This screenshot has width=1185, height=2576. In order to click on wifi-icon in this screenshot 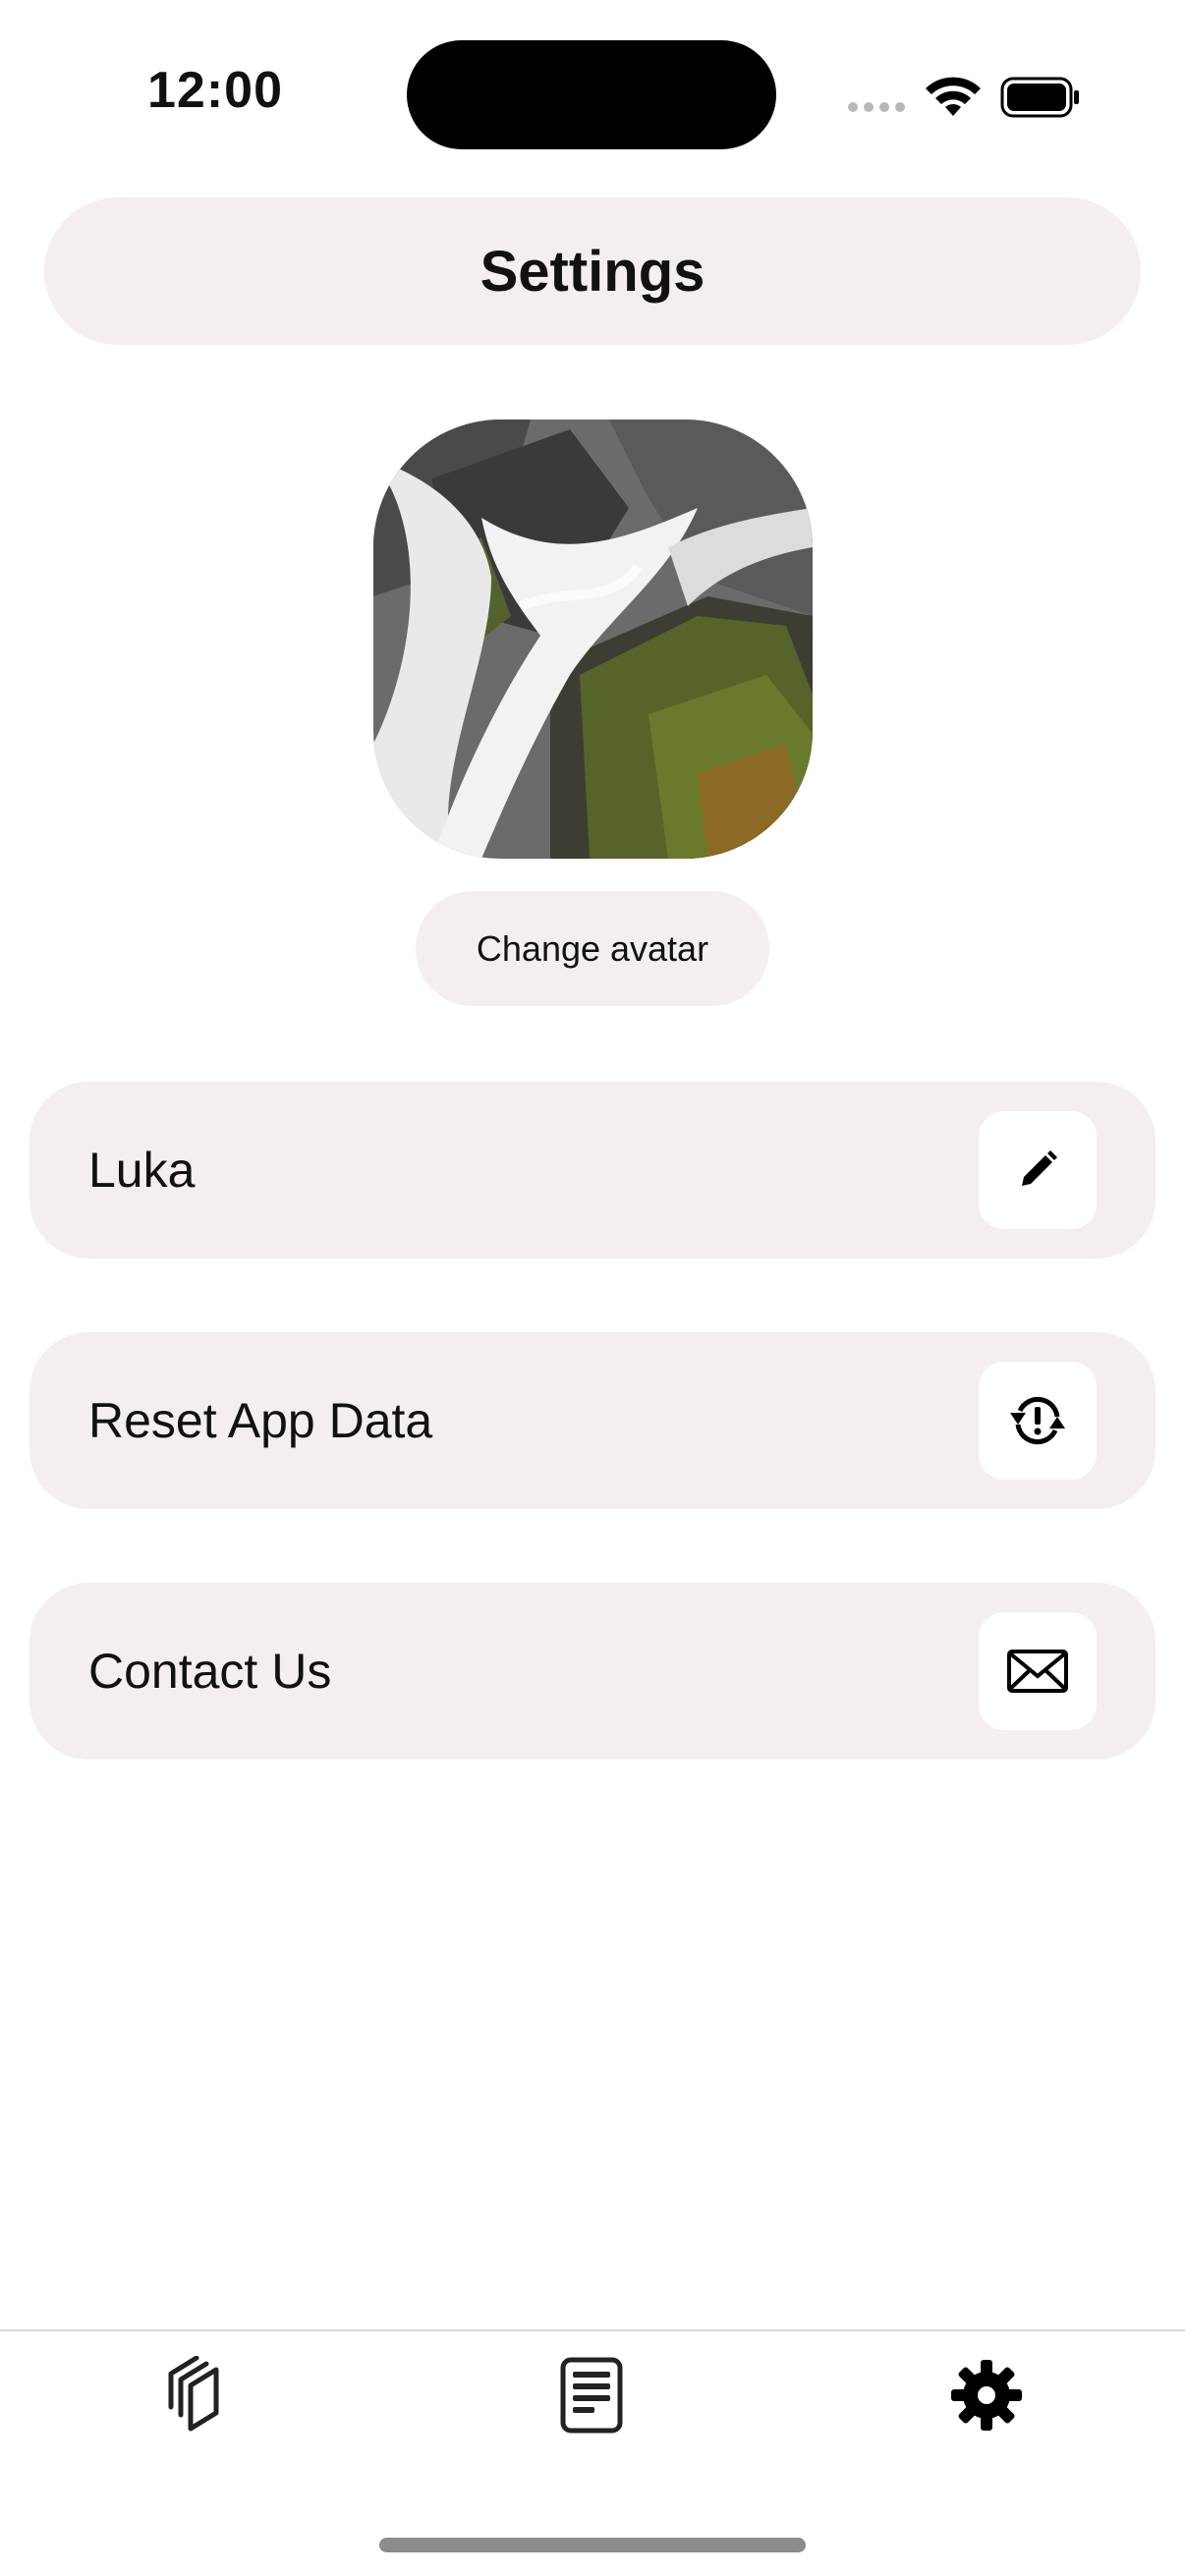, I will do `click(954, 96)`.